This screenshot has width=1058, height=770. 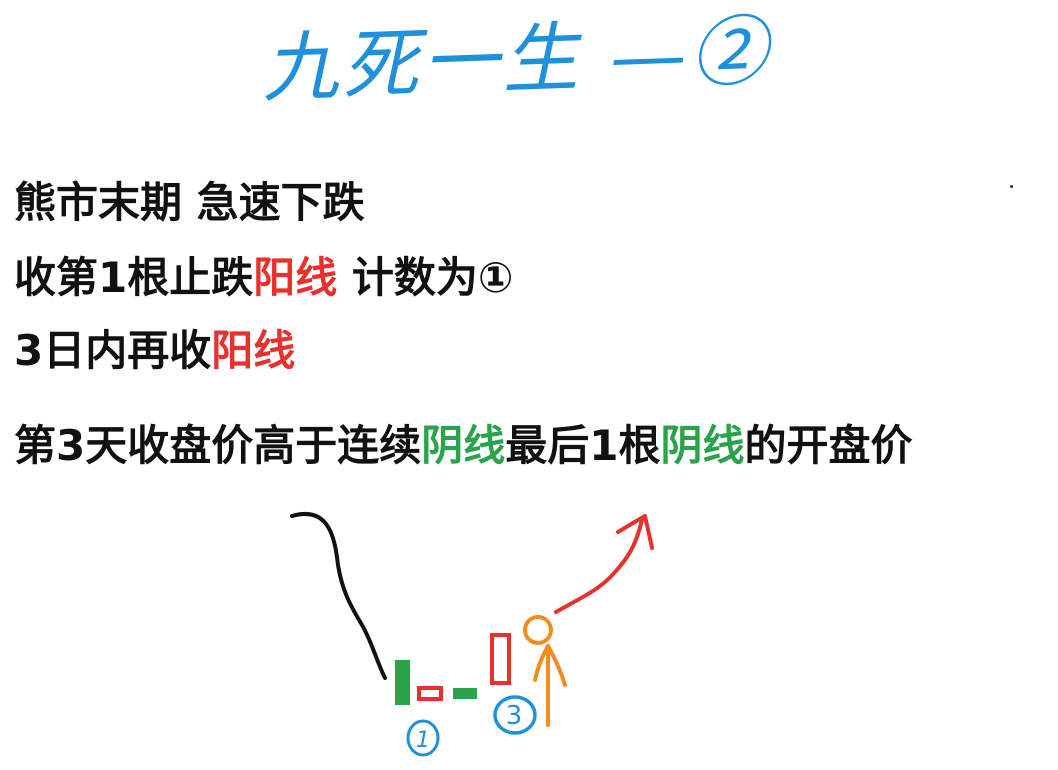 What do you see at coordinates (545, 671) in the screenshot?
I see `stick-figure-icon` at bounding box center [545, 671].